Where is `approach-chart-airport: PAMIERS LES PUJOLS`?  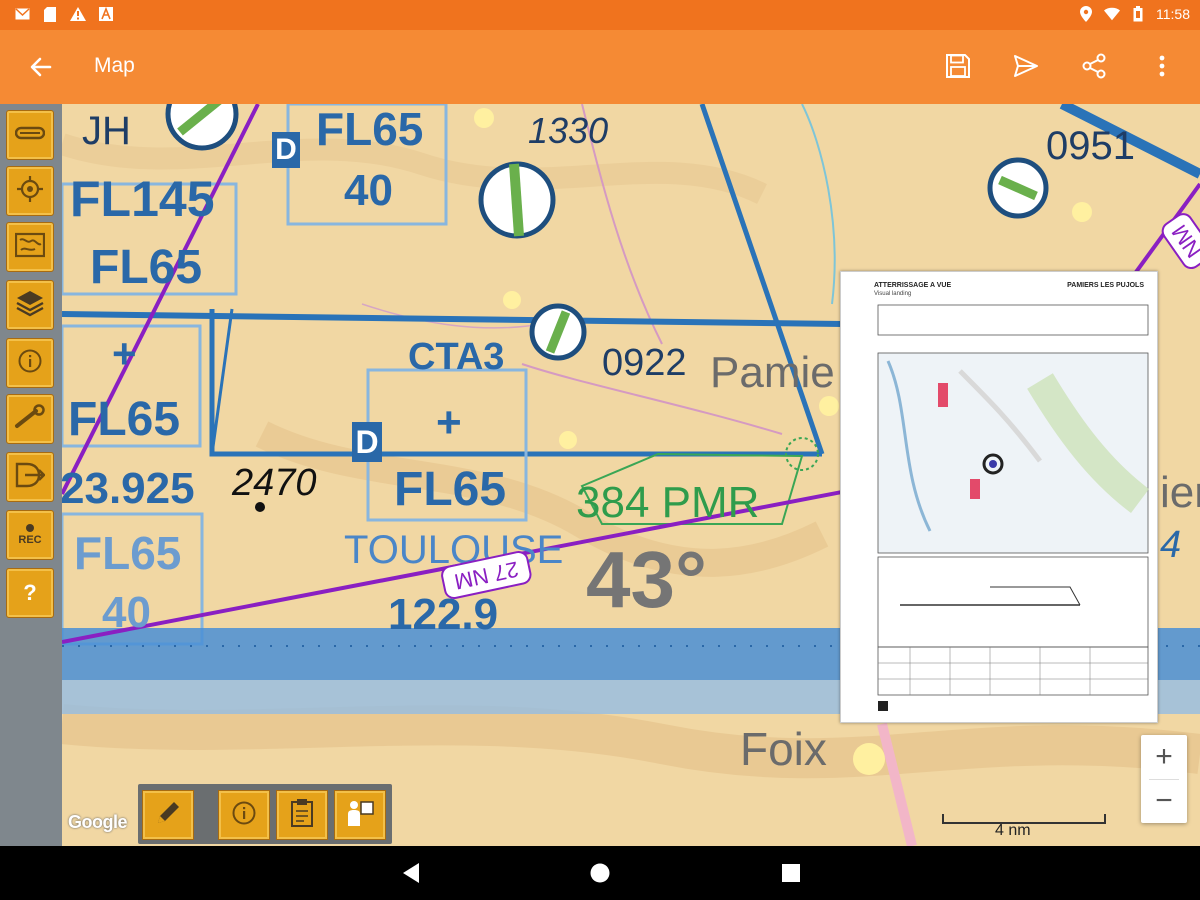
approach-chart-airport: PAMIERS LES PUJOLS is located at coordinates (1105, 285).